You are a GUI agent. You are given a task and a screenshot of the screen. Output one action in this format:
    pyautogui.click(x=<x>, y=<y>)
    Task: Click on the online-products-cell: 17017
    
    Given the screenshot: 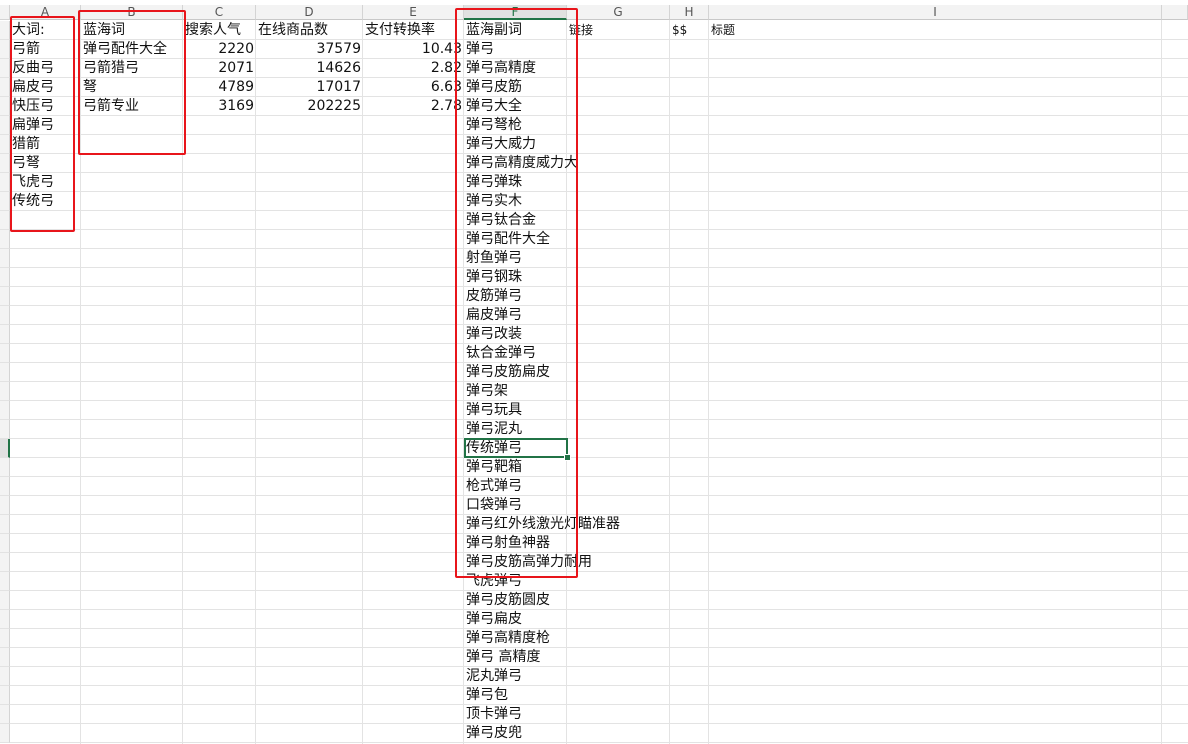 What is the action you would take?
    pyautogui.click(x=309, y=87)
    